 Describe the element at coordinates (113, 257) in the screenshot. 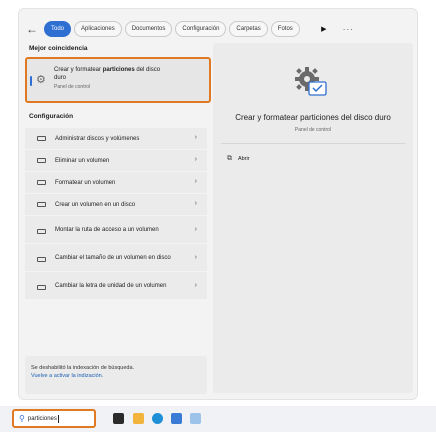

I see `settings-item-label: Cambiar el tamaño de un volumen en disco` at that location.